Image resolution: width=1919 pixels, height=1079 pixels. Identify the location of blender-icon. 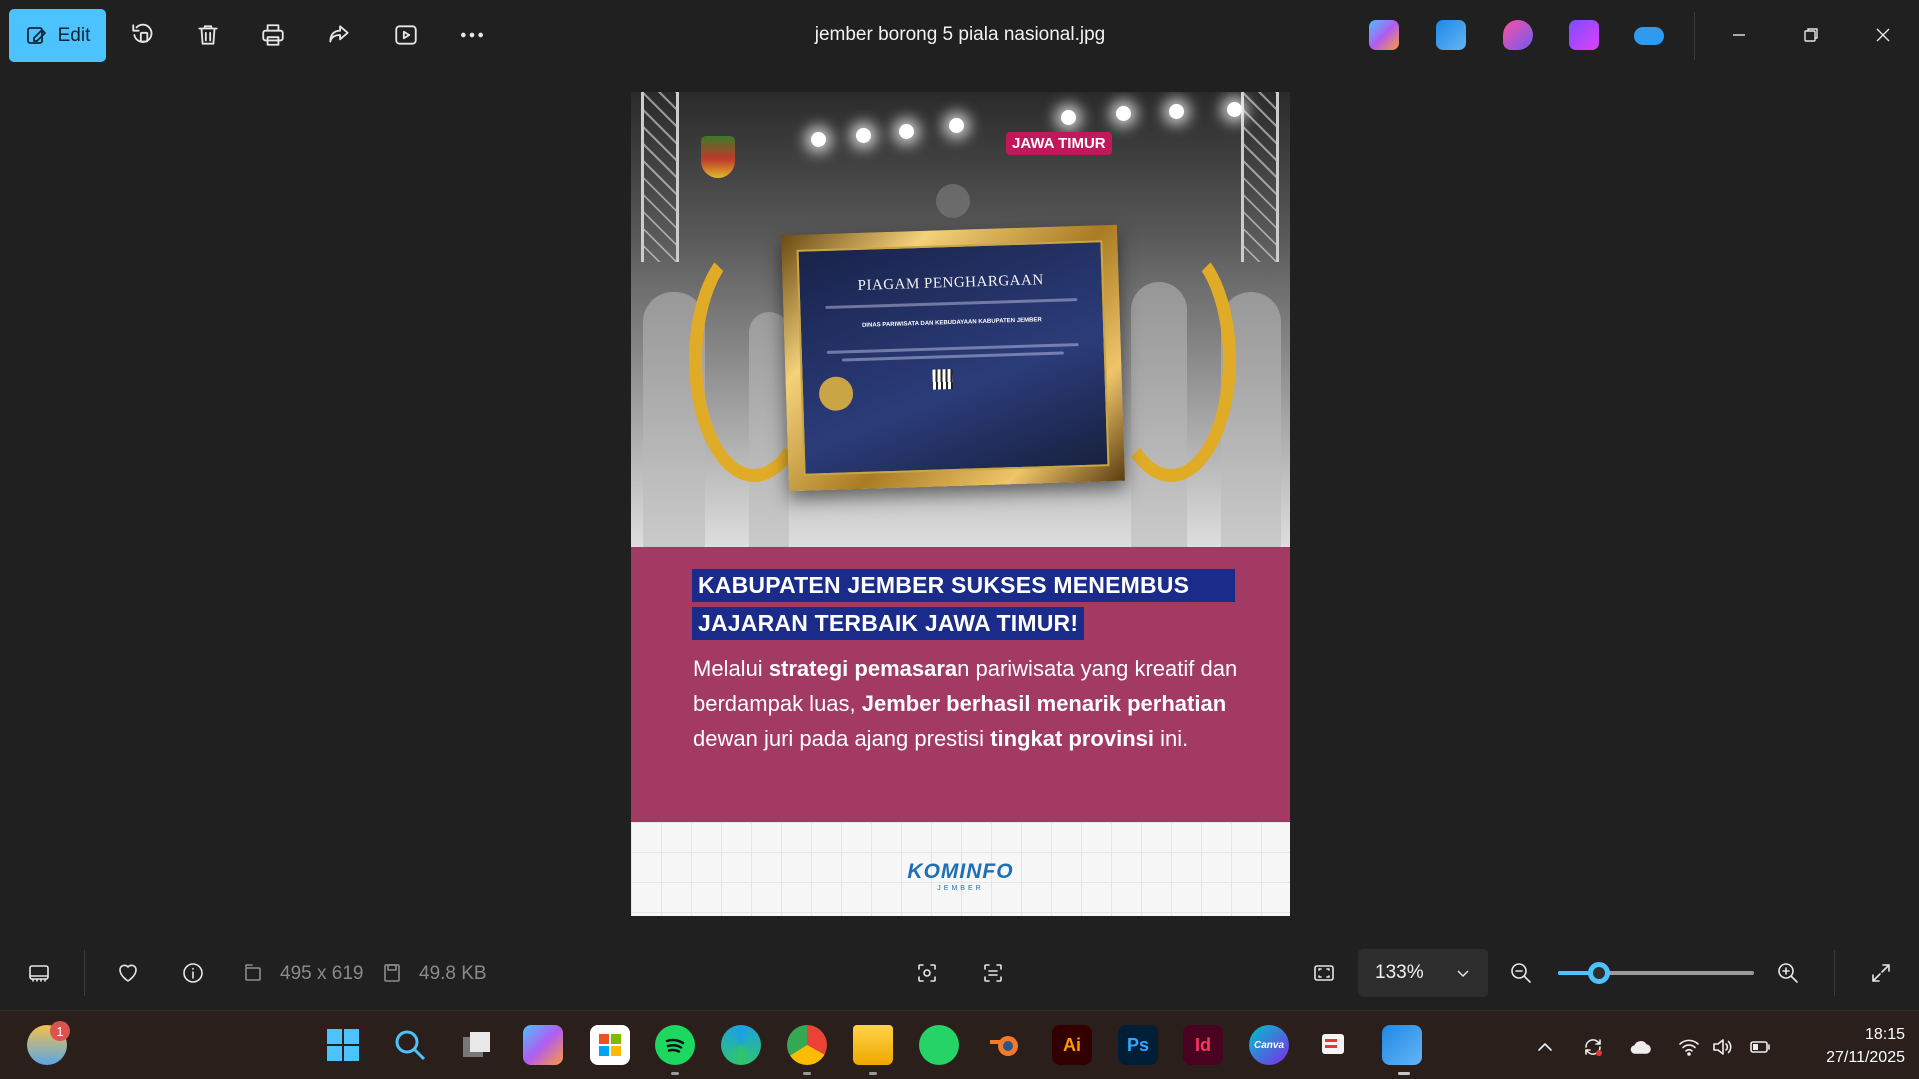
(1005, 1045).